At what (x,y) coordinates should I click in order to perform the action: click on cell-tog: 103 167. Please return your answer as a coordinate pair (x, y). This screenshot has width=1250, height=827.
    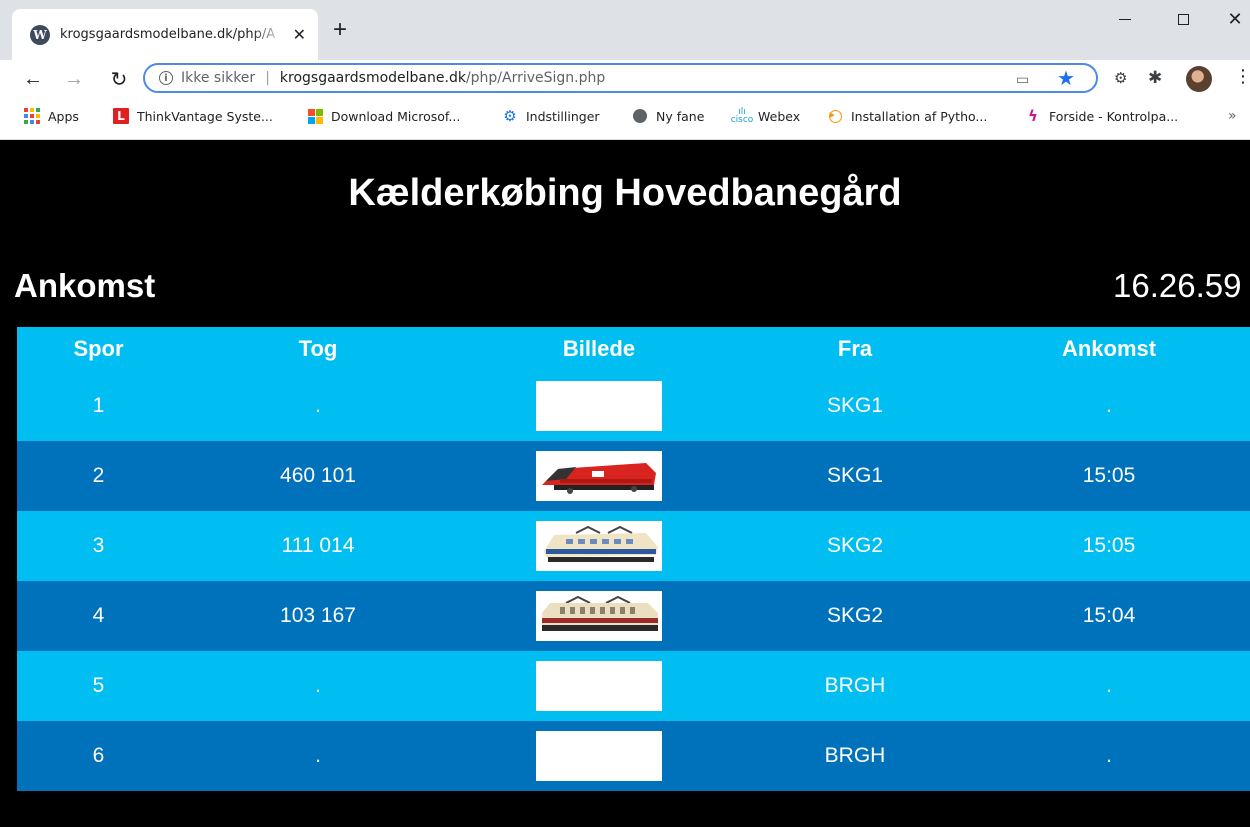
    Looking at the image, I should click on (318, 615).